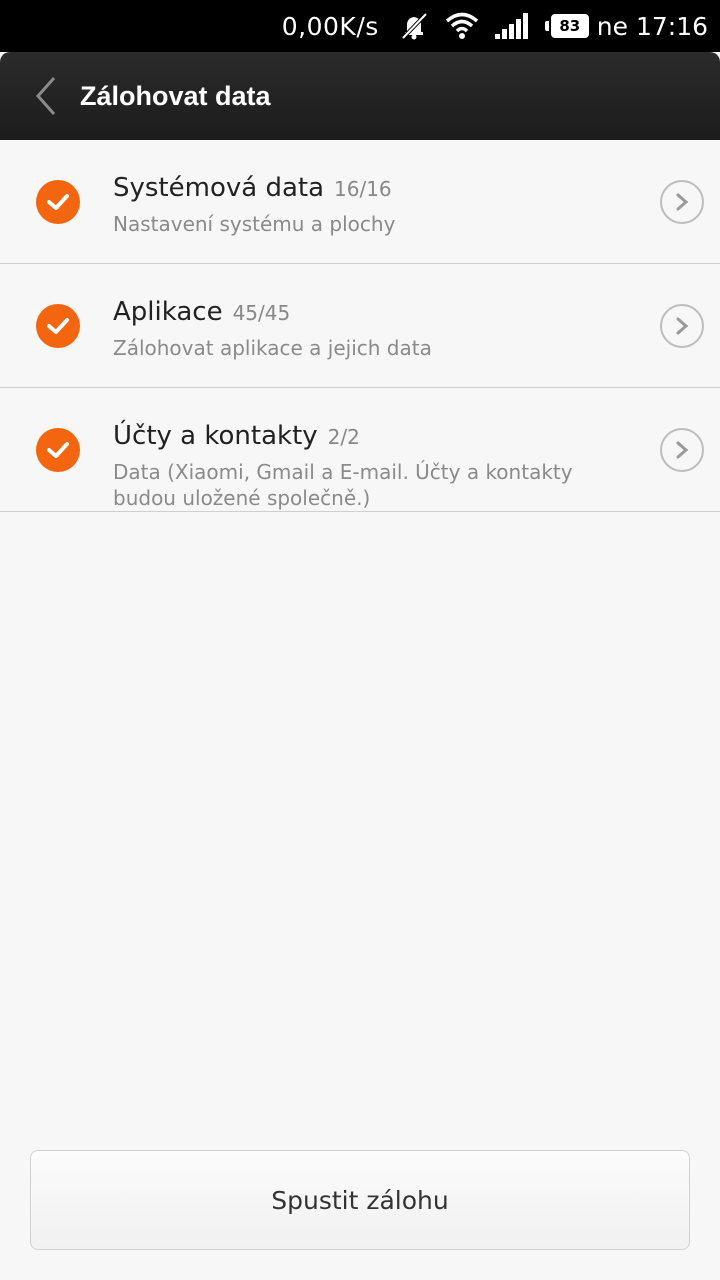  What do you see at coordinates (343, 437) in the screenshot?
I see `item-count: 2/2` at bounding box center [343, 437].